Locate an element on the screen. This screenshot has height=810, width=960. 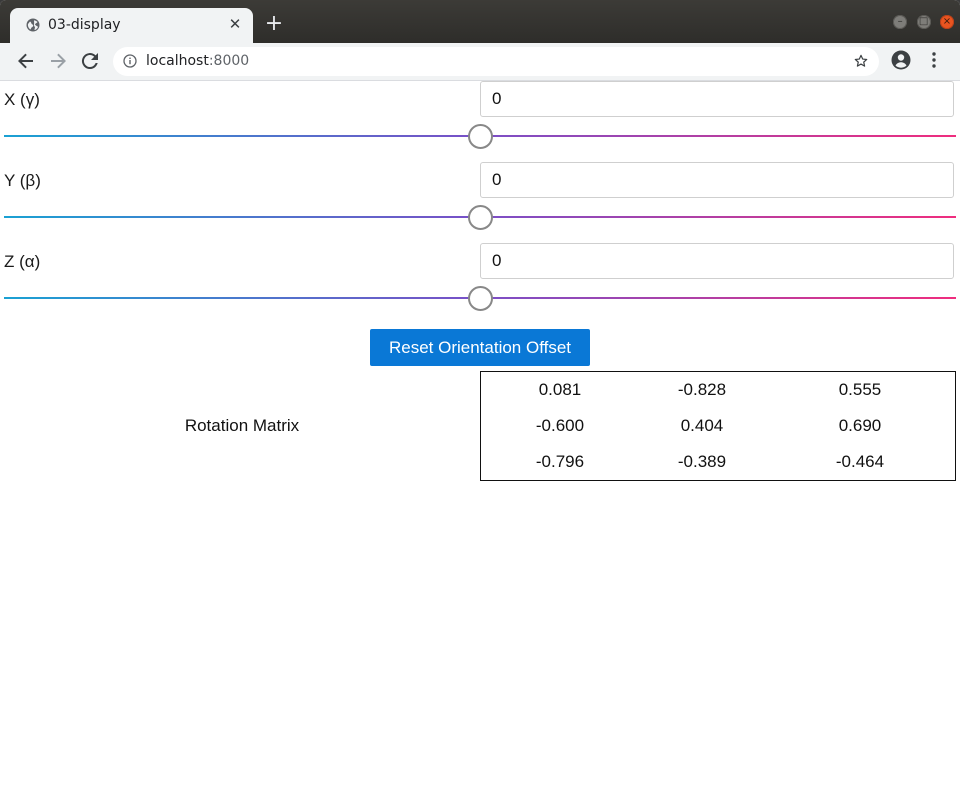
maximize-button: □ is located at coordinates (923, 22).